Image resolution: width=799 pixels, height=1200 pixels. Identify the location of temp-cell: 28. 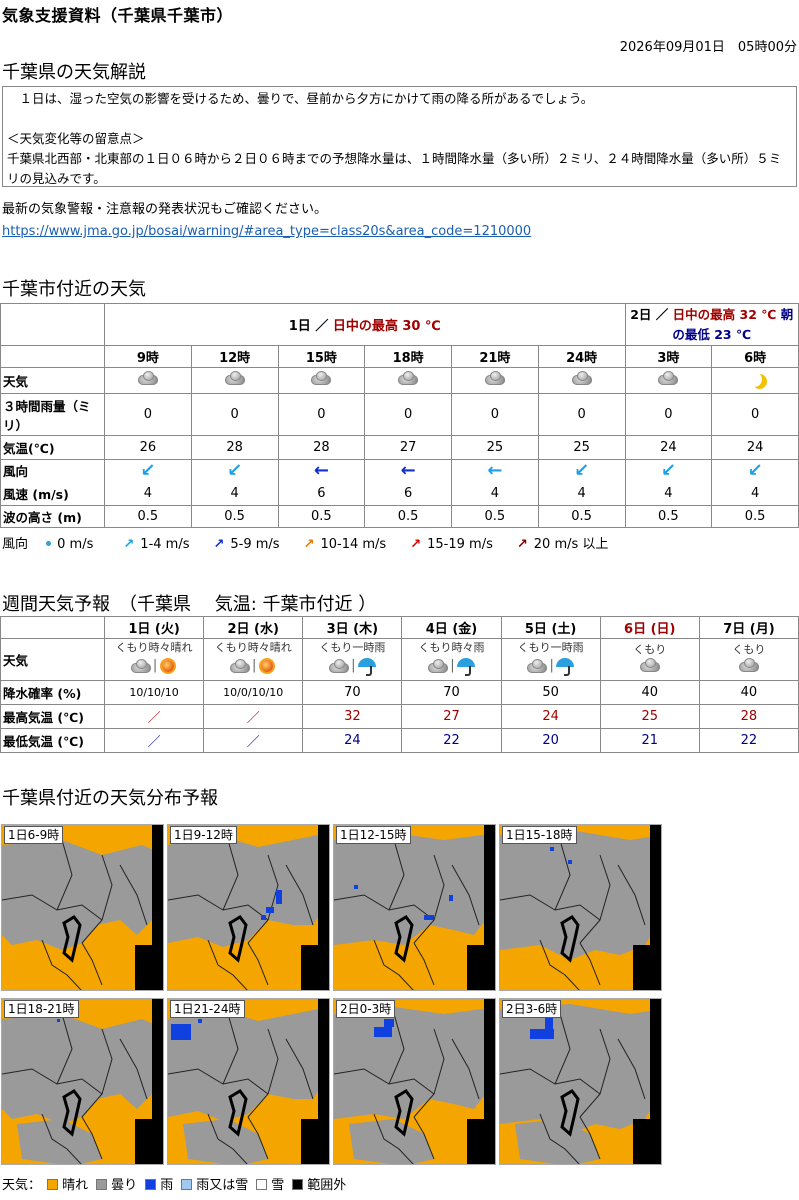
(234, 447).